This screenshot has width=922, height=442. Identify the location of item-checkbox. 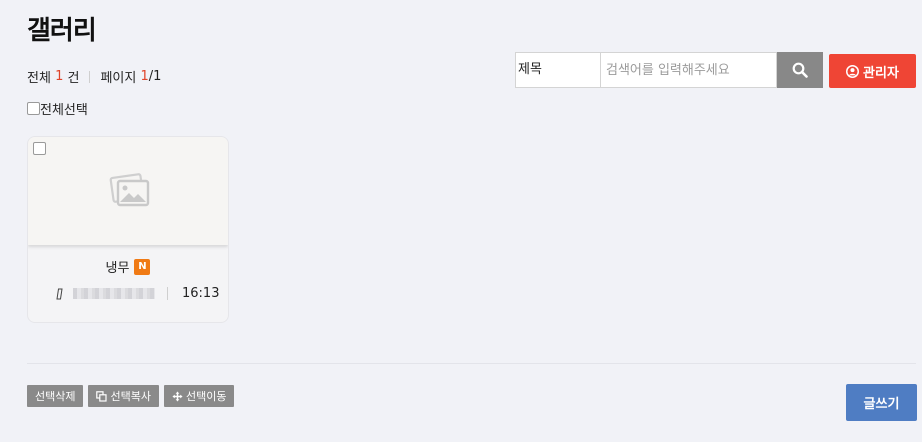
(39, 148).